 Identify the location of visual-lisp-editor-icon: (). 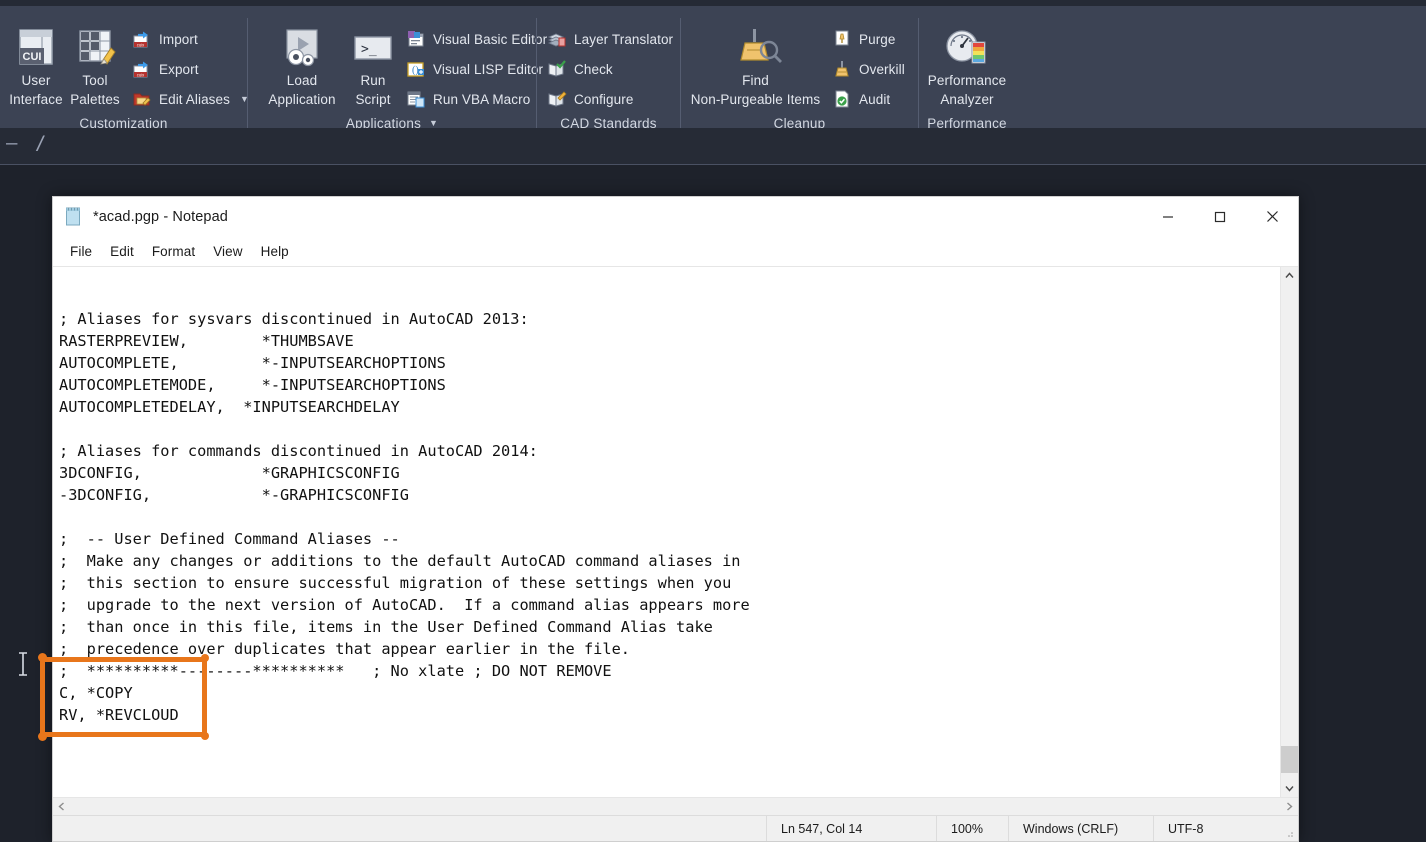
(416, 69).